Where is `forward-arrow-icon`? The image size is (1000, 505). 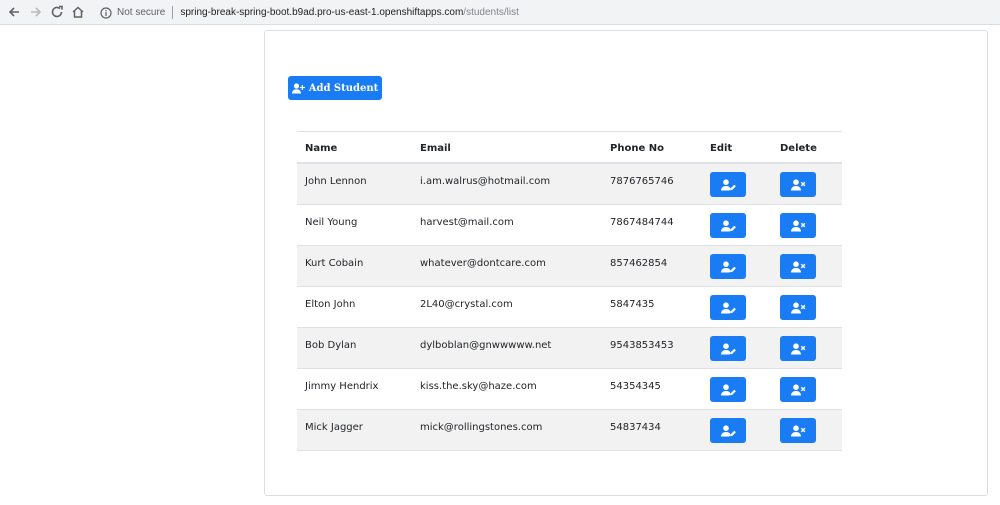 forward-arrow-icon is located at coordinates (36, 12).